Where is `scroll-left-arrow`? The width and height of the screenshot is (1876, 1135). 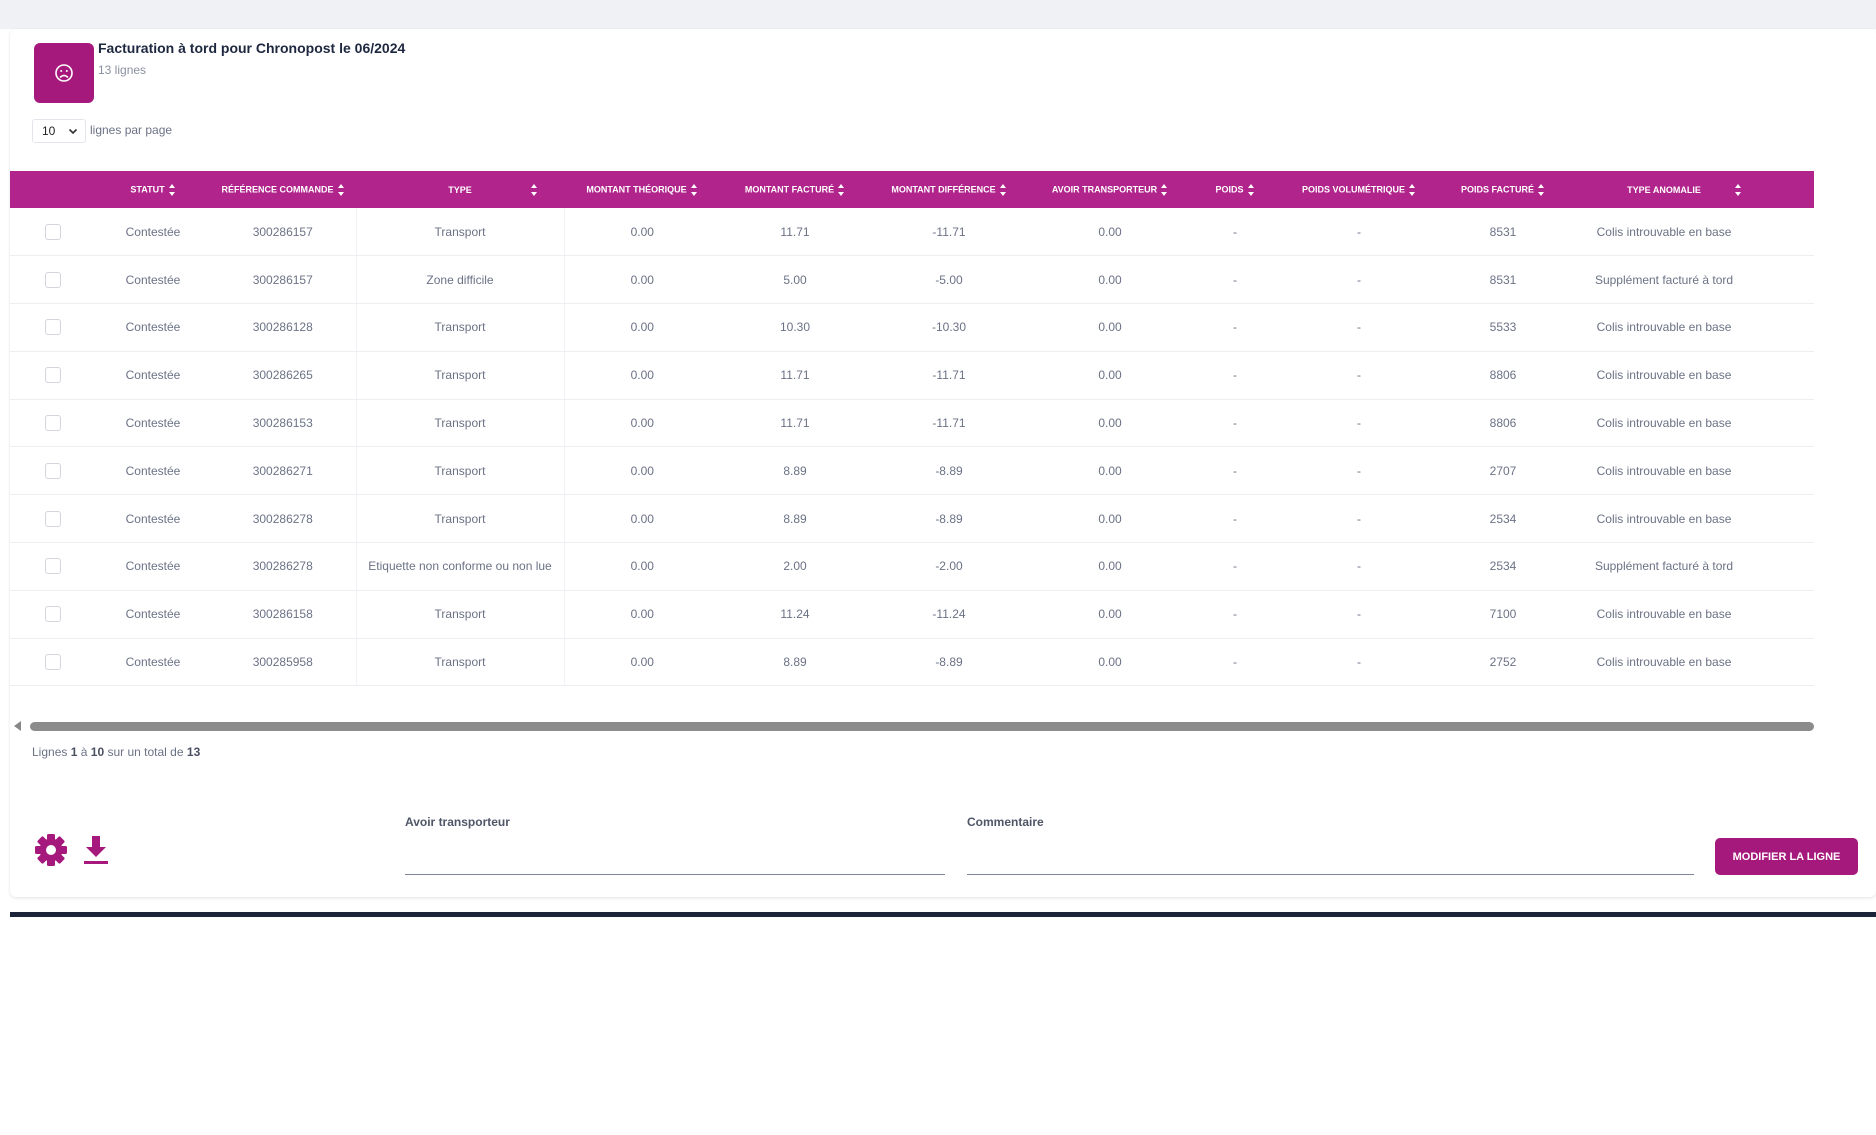 scroll-left-arrow is located at coordinates (17, 726).